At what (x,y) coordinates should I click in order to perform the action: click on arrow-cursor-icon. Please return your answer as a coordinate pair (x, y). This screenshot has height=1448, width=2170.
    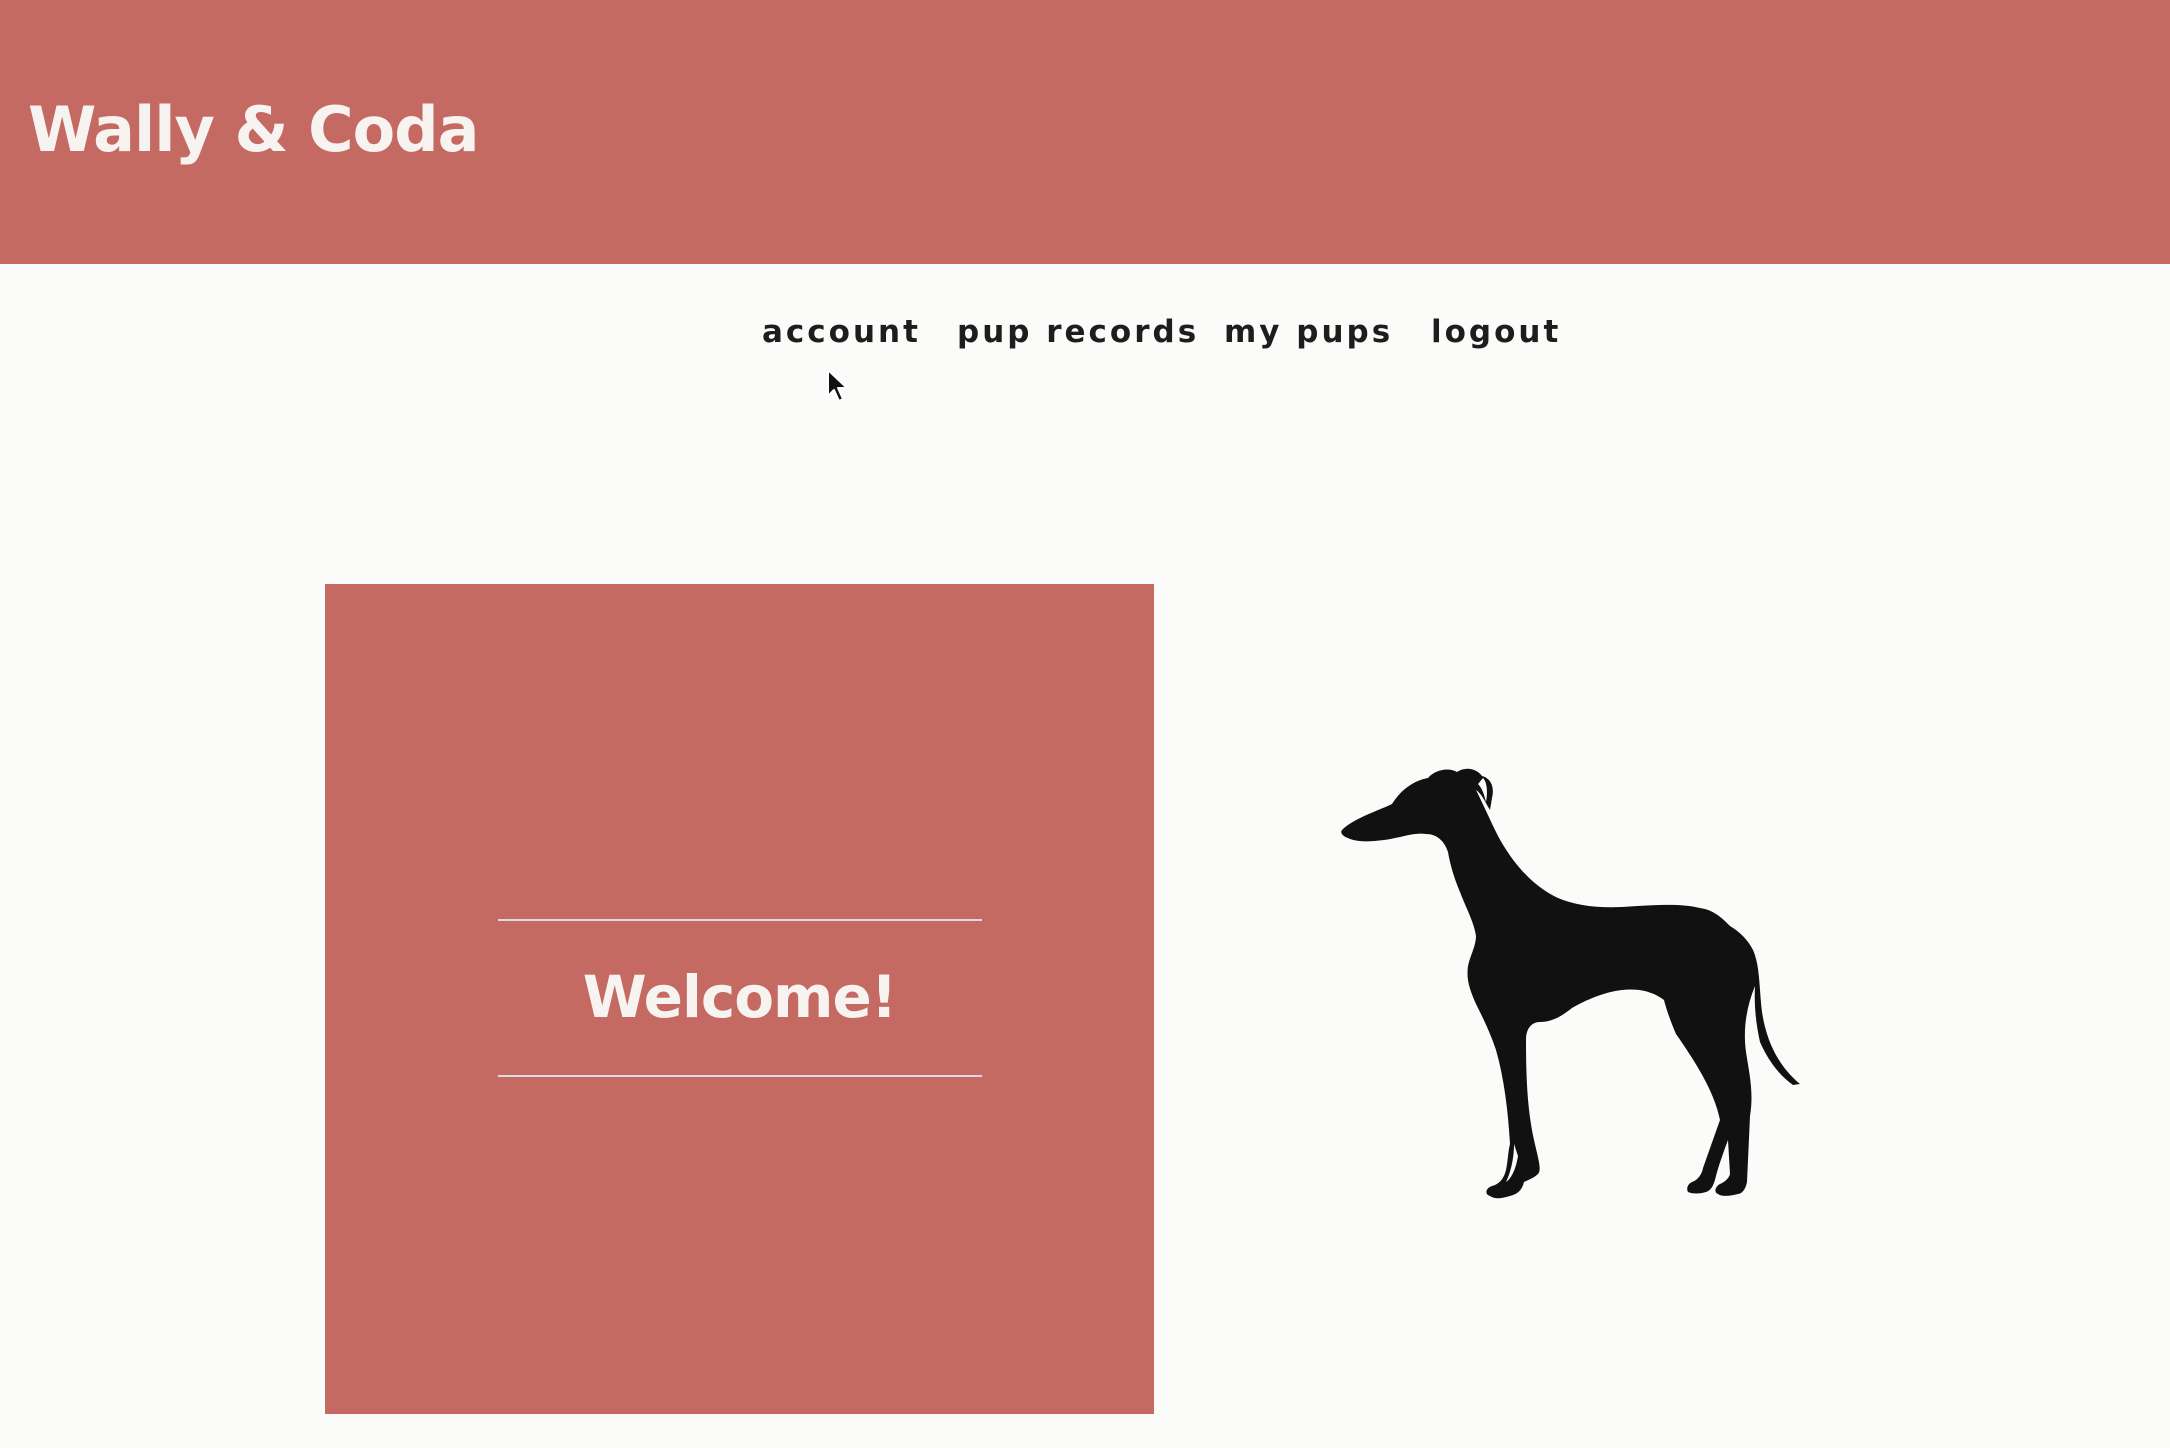
    Looking at the image, I should click on (837, 385).